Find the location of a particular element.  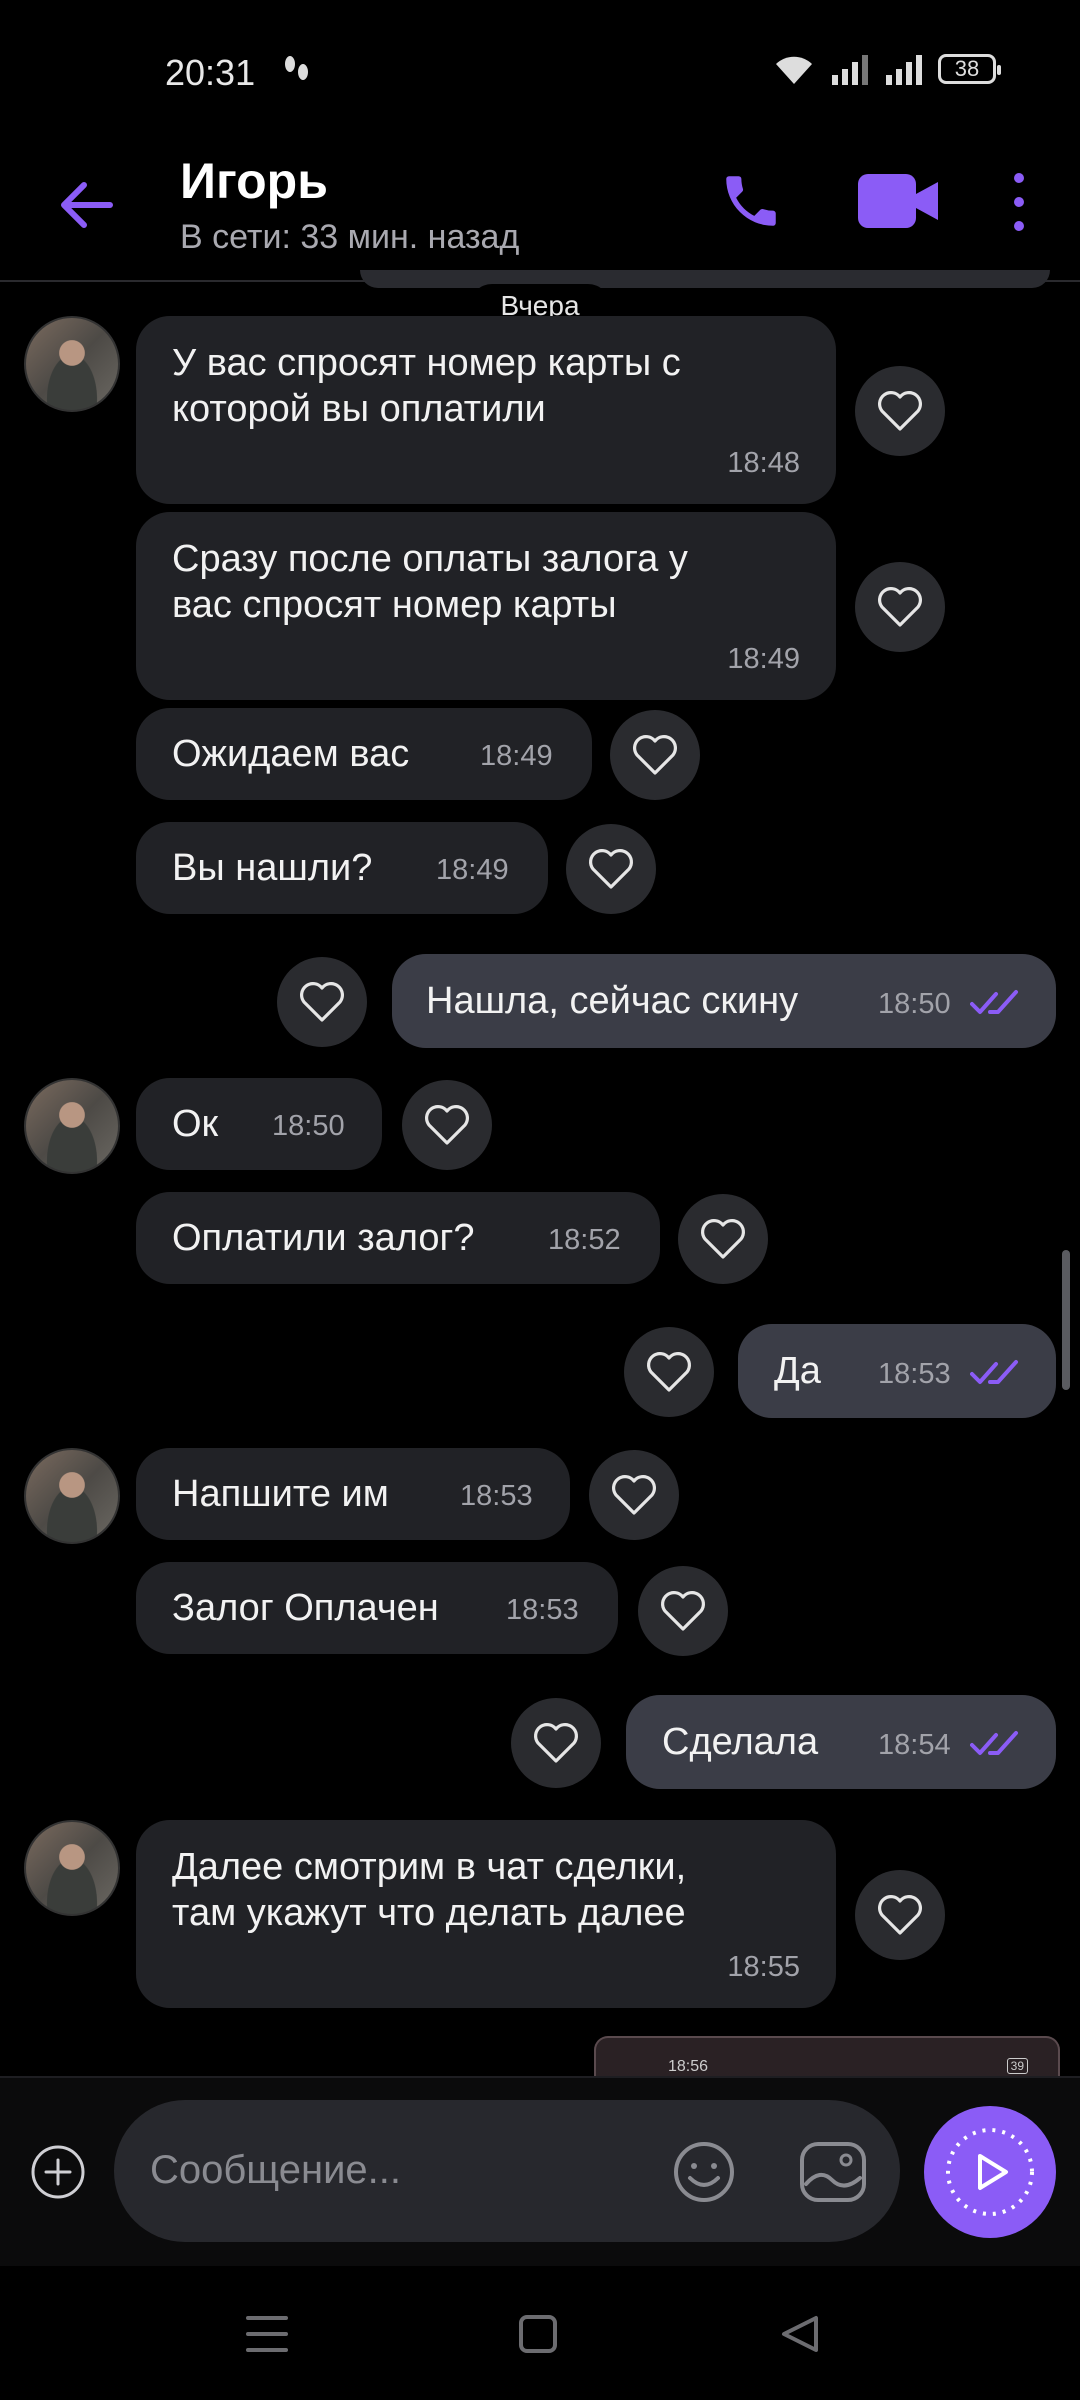

message-text: Вы нашли? is located at coordinates (272, 868).